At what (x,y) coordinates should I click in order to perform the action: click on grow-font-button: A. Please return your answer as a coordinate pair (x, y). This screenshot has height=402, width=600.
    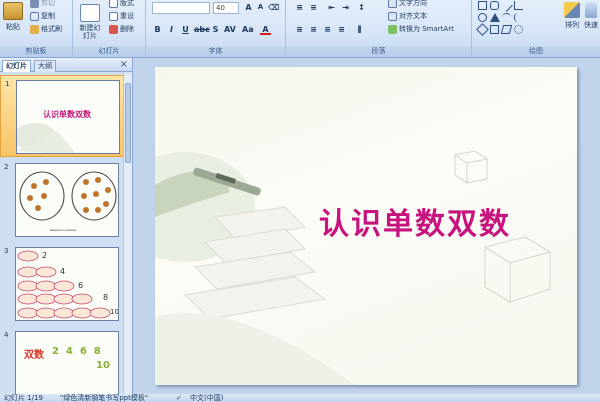
    Looking at the image, I should click on (248, 7).